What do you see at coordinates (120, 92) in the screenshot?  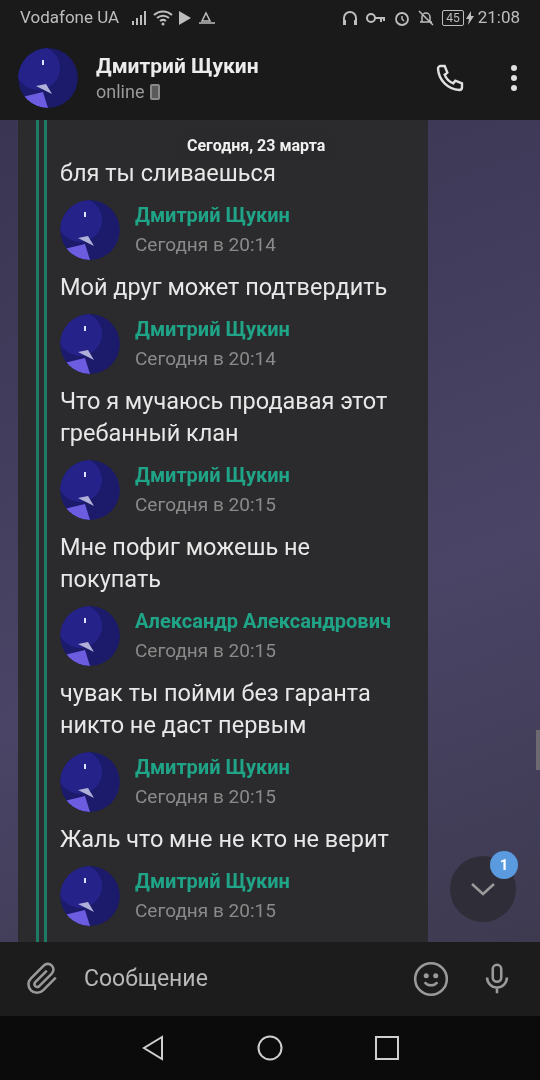 I see `online-status: online` at bounding box center [120, 92].